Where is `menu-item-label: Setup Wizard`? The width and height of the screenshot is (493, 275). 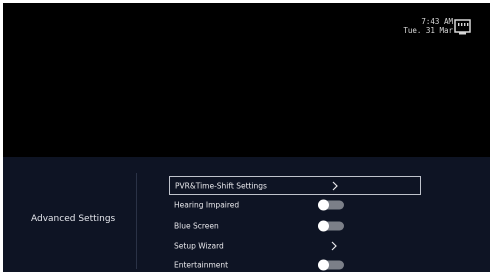 menu-item-label: Setup Wizard is located at coordinates (199, 245).